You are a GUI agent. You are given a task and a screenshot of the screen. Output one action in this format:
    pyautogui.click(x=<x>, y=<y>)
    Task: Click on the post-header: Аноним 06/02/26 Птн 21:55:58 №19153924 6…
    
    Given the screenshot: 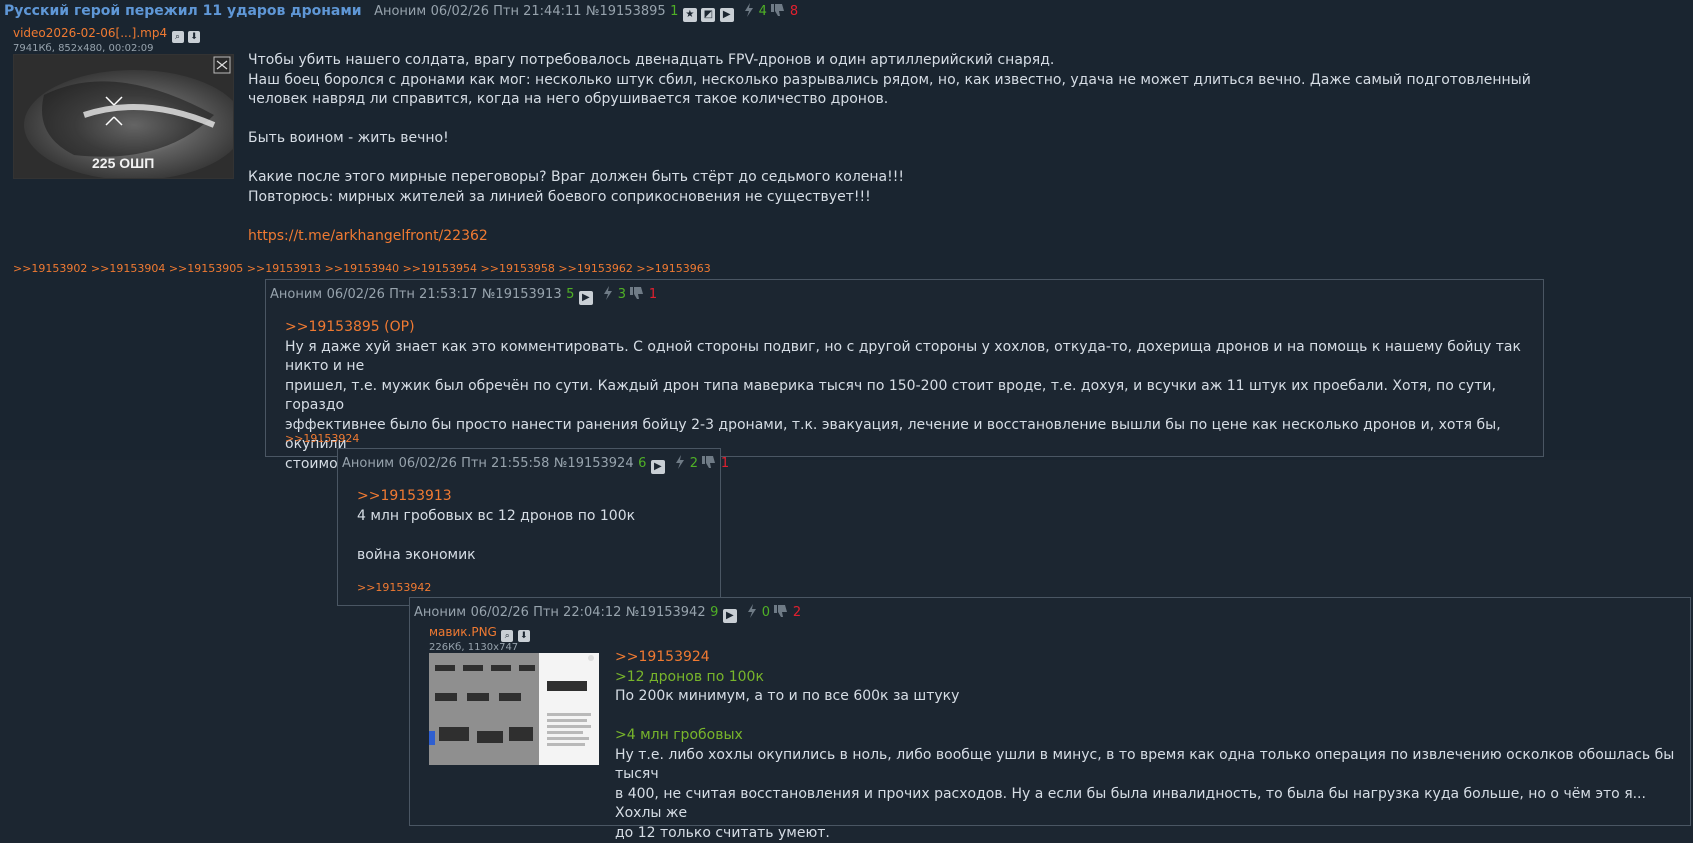 What is the action you would take?
    pyautogui.click(x=535, y=464)
    